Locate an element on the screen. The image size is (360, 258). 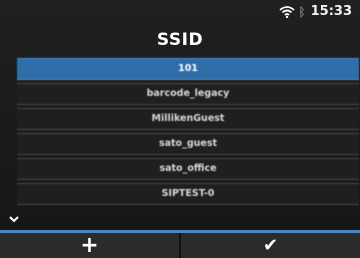
status-bar: ᛒ 15:33 is located at coordinates (180, 12).